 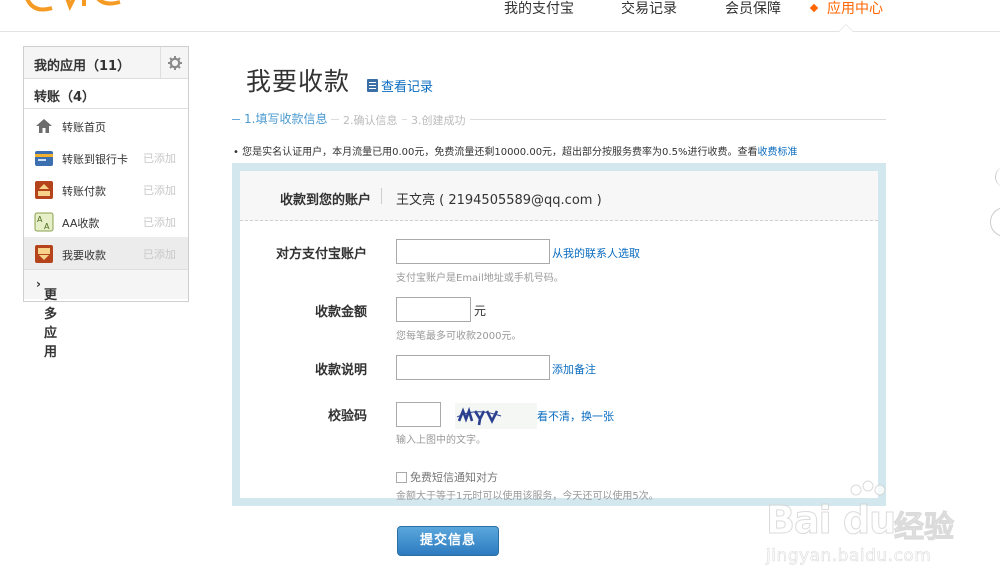 What do you see at coordinates (347, 416) in the screenshot?
I see `captcha-label: 校验码` at bounding box center [347, 416].